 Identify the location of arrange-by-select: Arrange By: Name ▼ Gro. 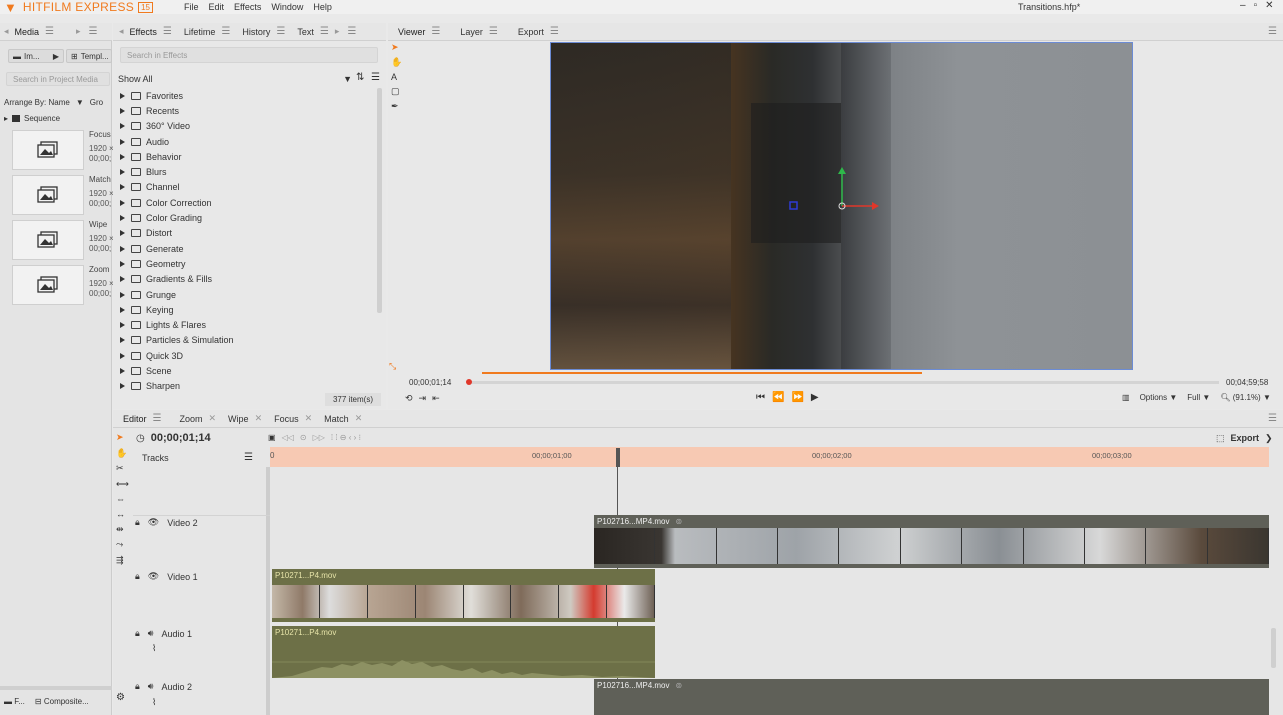
(53, 102).